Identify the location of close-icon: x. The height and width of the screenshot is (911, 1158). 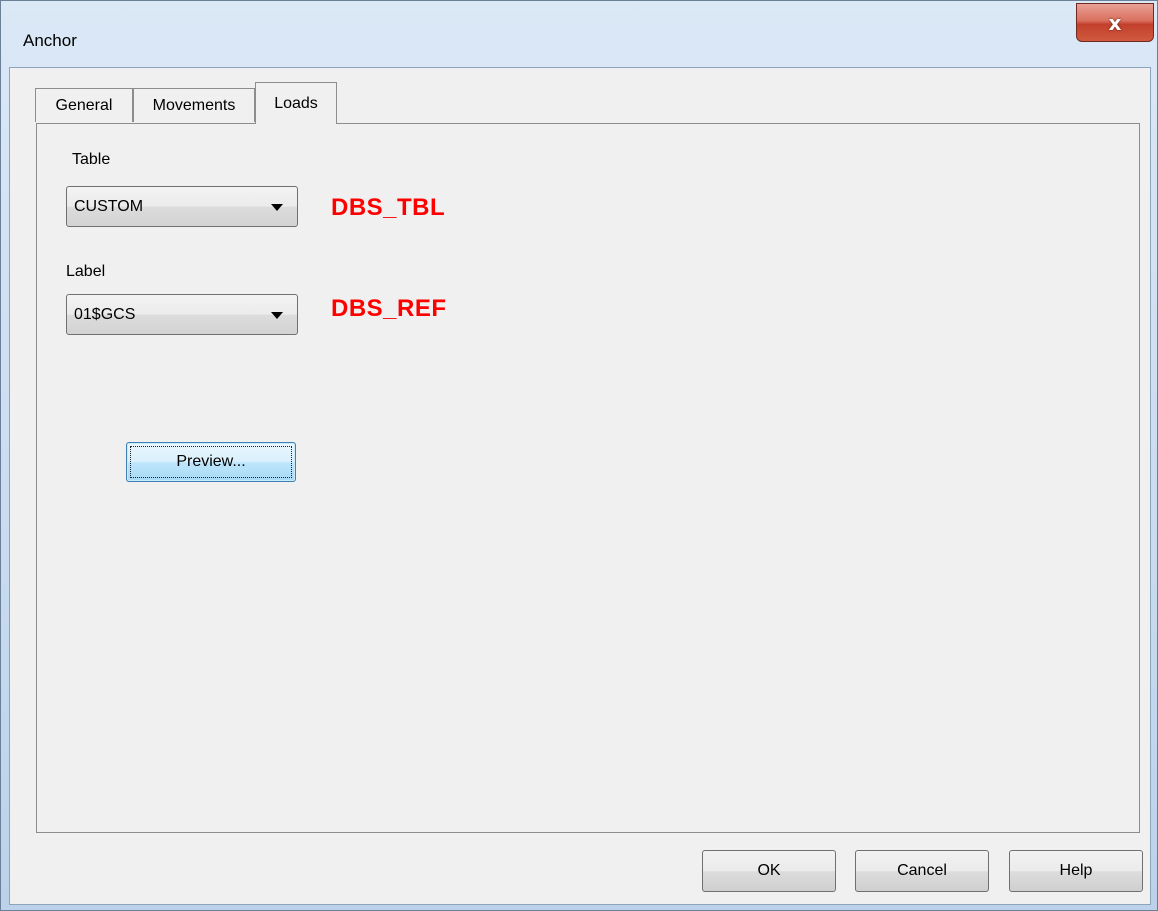
(1115, 22).